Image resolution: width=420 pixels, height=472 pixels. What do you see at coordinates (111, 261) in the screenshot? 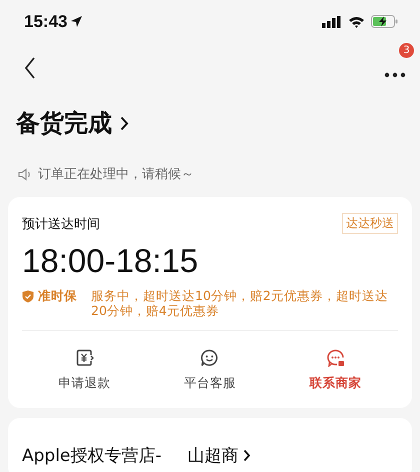
I see `delivery-time: 18:00-18:15` at bounding box center [111, 261].